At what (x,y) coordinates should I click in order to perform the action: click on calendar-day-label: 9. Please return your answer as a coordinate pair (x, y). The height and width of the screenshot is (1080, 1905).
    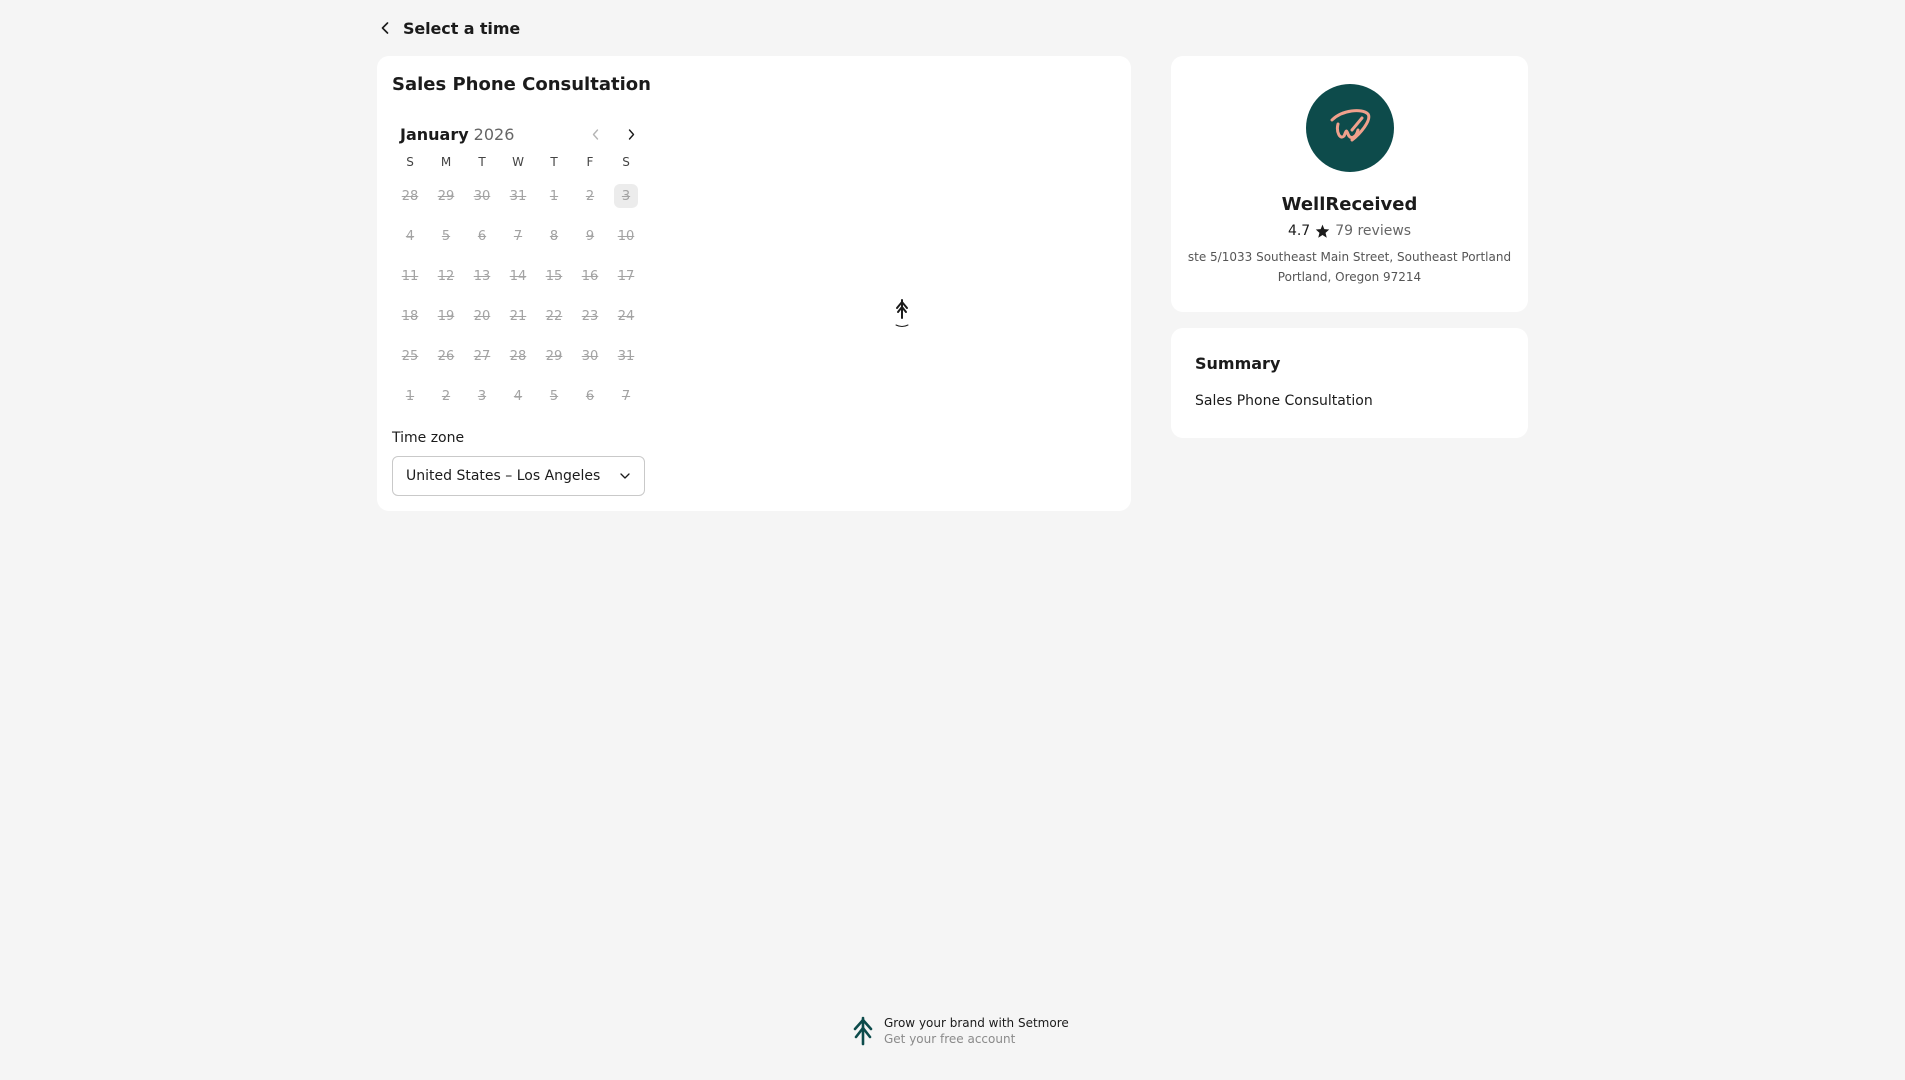
    Looking at the image, I should click on (590, 236).